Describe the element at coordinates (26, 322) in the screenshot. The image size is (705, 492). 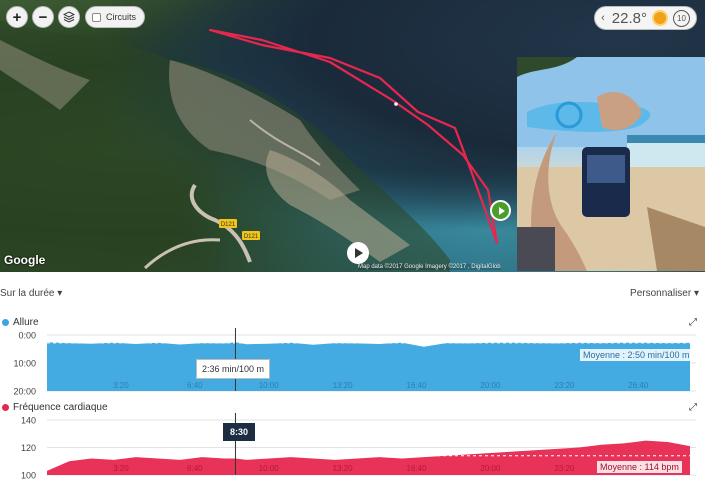
I see `pace-chart-label: Allure` at that location.